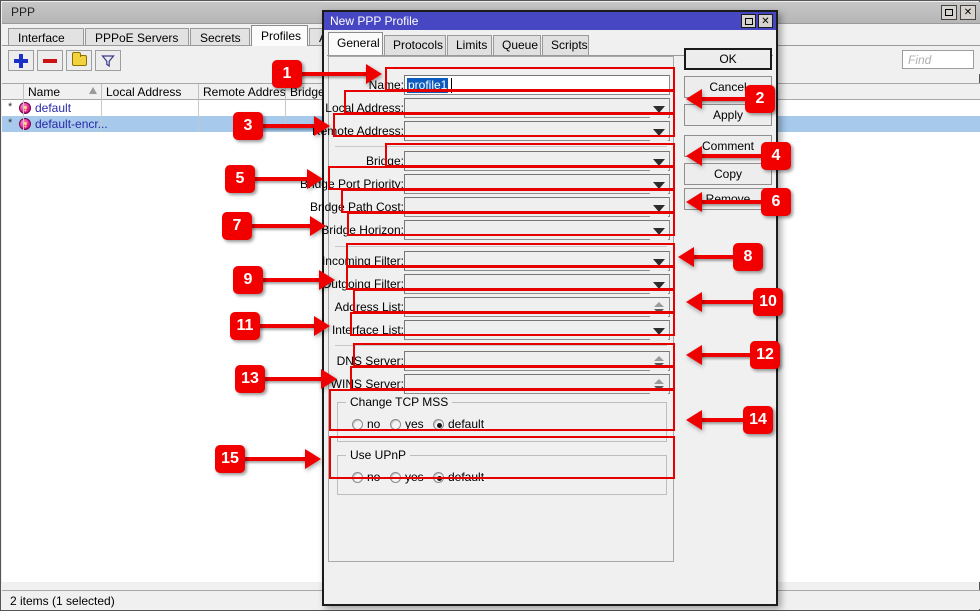 The image size is (980, 611). Describe the element at coordinates (537, 85) in the screenshot. I see `name-input: profile1` at that location.